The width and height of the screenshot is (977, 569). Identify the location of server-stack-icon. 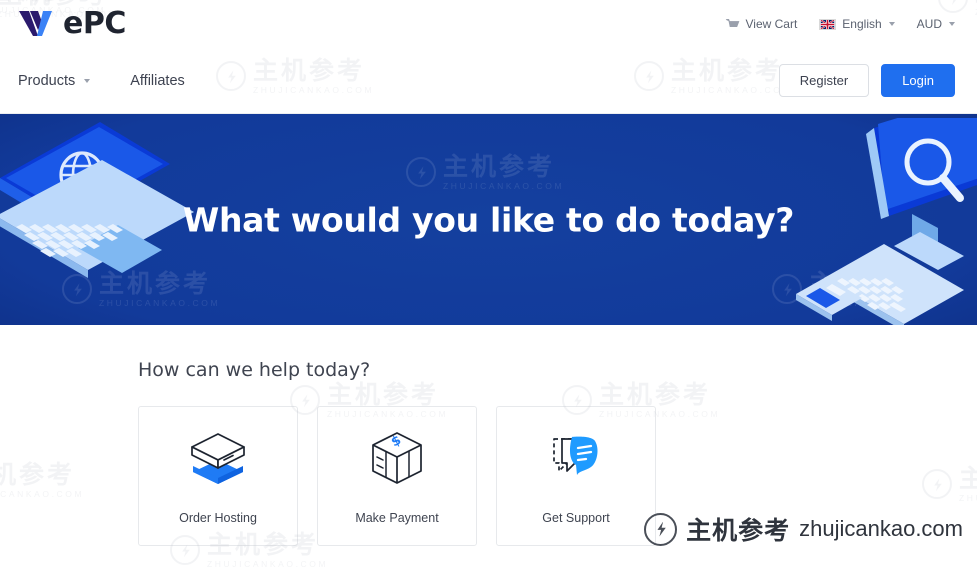
(218, 458).